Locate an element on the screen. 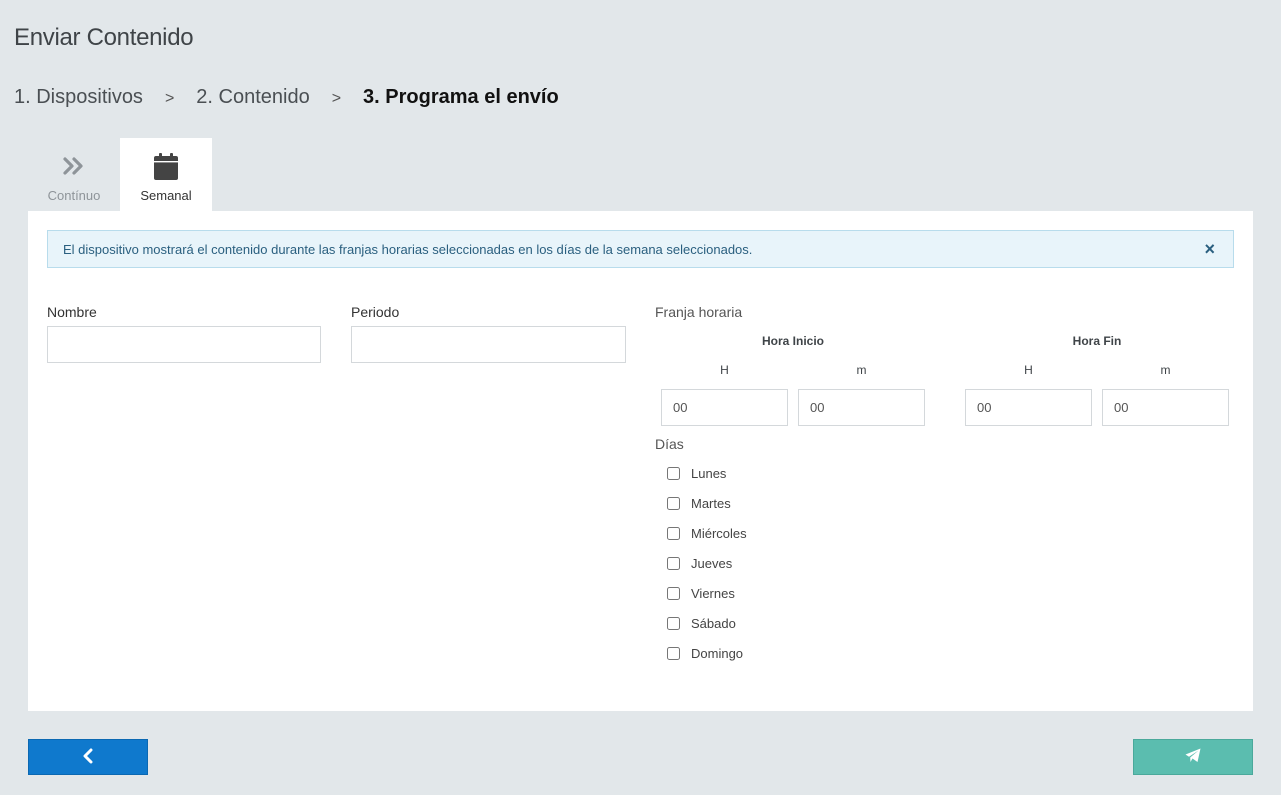 This screenshot has width=1281, height=795. paper-plane-icon is located at coordinates (1193, 757).